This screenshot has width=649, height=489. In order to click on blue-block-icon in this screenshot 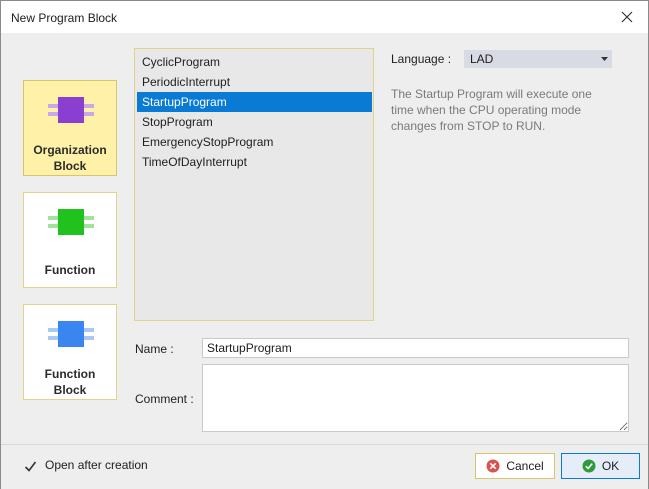, I will do `click(71, 334)`.